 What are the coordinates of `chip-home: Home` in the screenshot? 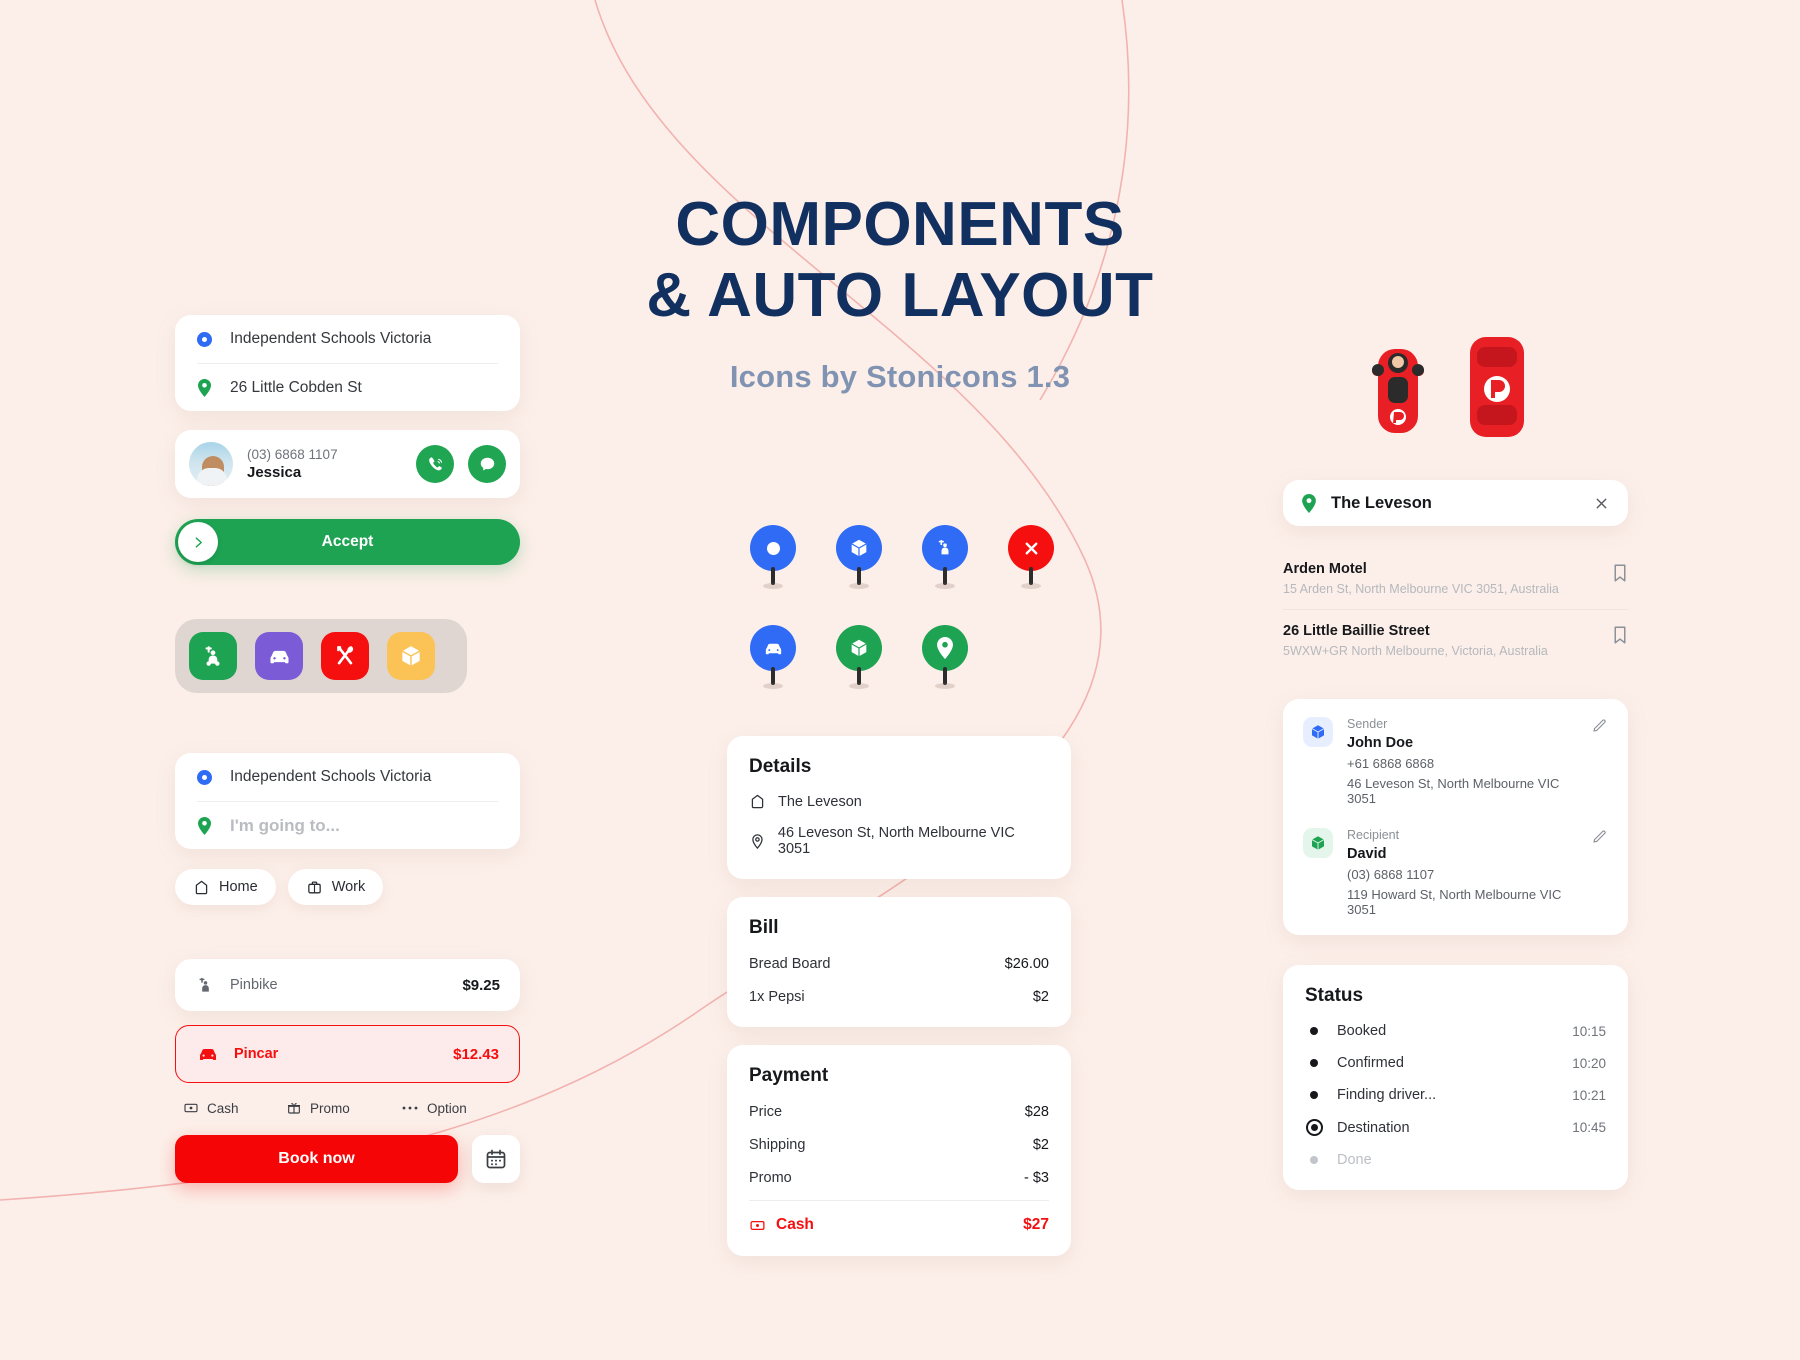 It's located at (225, 887).